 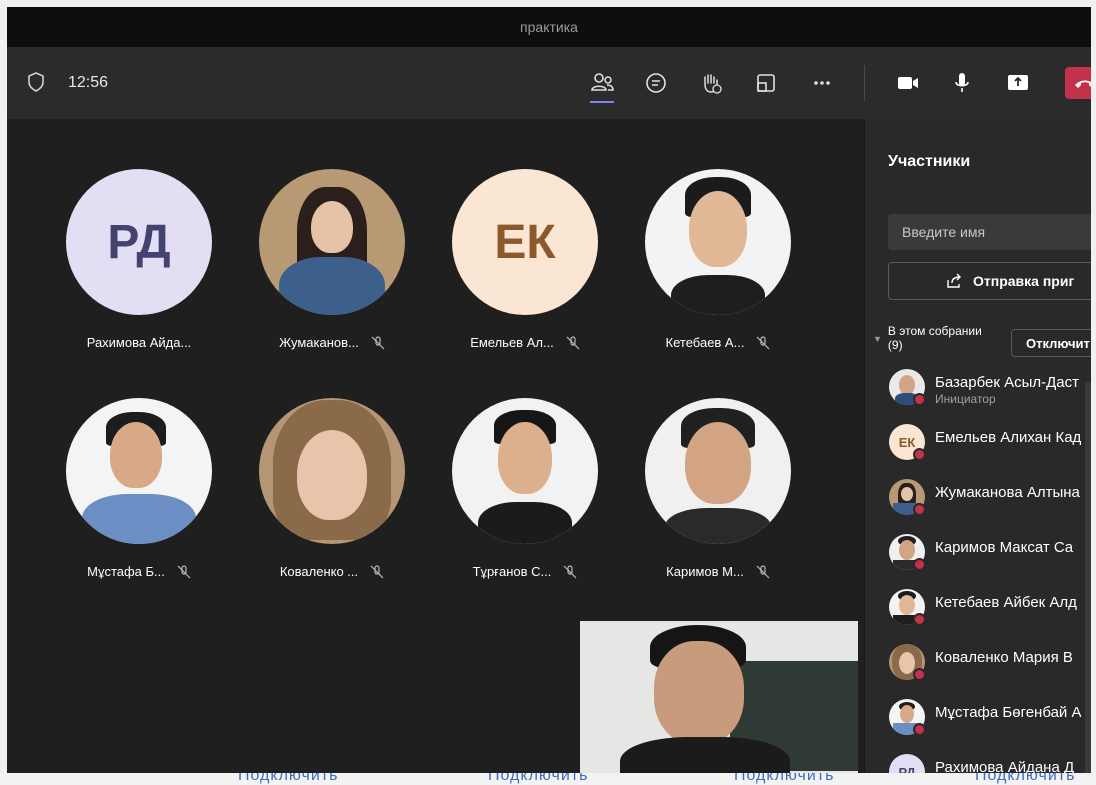 What do you see at coordinates (989, 232) in the screenshot?
I see `participant-search-input: Введите имя` at bounding box center [989, 232].